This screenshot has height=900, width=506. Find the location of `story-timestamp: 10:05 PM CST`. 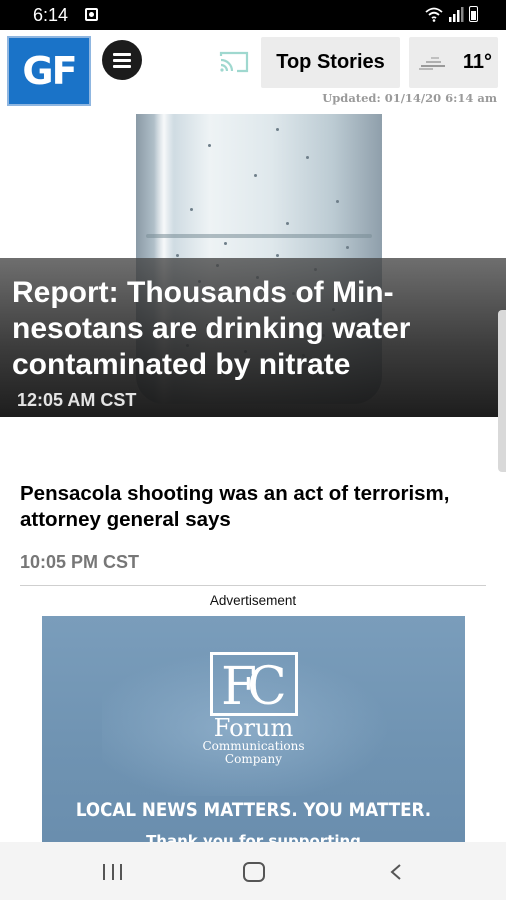

story-timestamp: 10:05 PM CST is located at coordinates (80, 562).